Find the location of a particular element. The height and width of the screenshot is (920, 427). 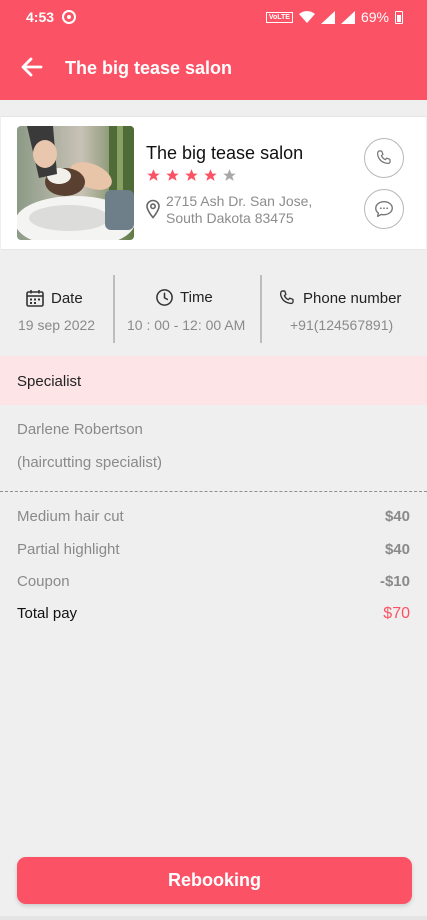

battery-icon is located at coordinates (399, 17).